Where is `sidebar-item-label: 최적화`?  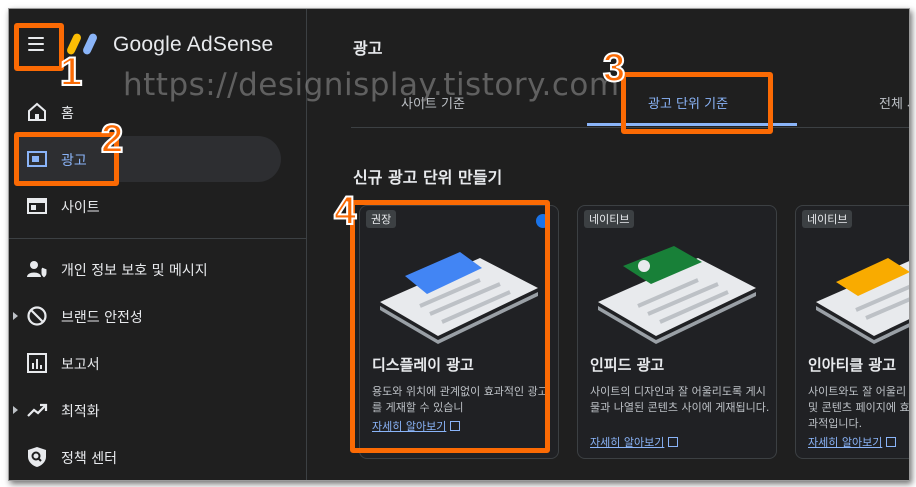
sidebar-item-label: 최적화 is located at coordinates (80, 412).